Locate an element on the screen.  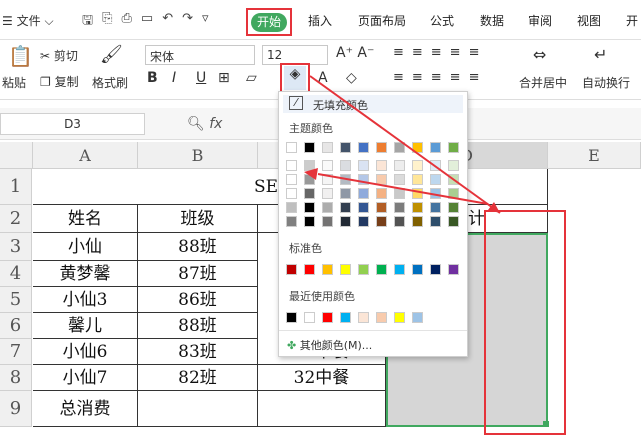
annotation-arrows is located at coordinates (402, 144).